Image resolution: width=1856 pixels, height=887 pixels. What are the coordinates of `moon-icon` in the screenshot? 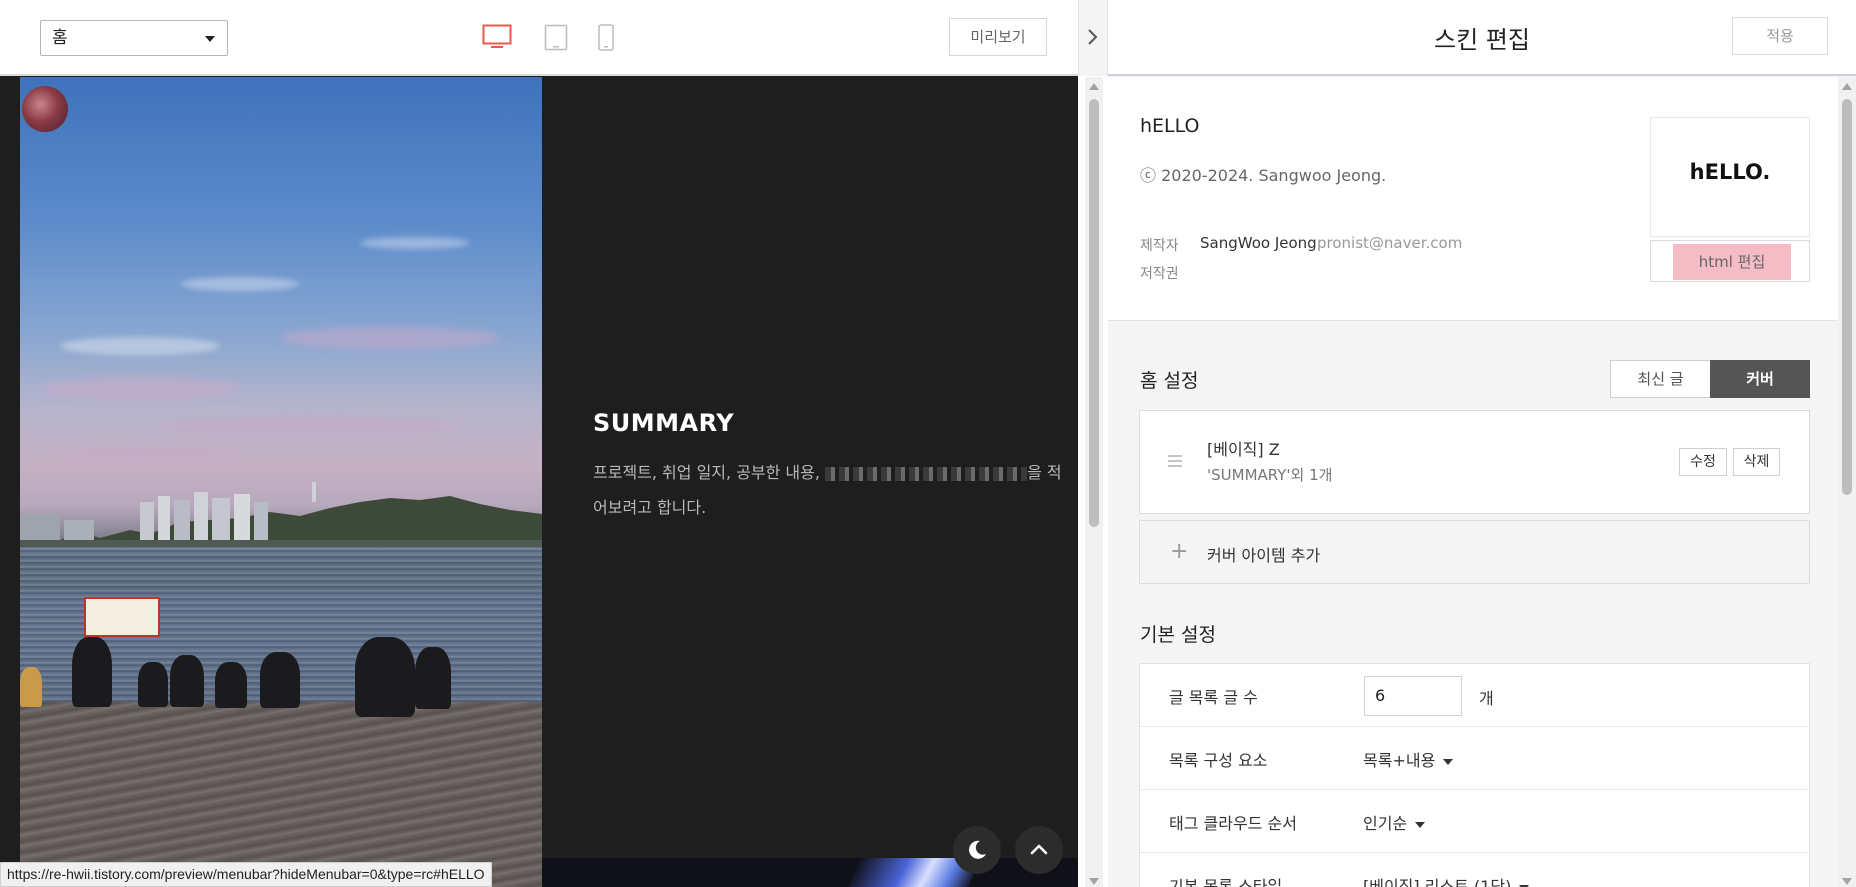 It's located at (977, 849).